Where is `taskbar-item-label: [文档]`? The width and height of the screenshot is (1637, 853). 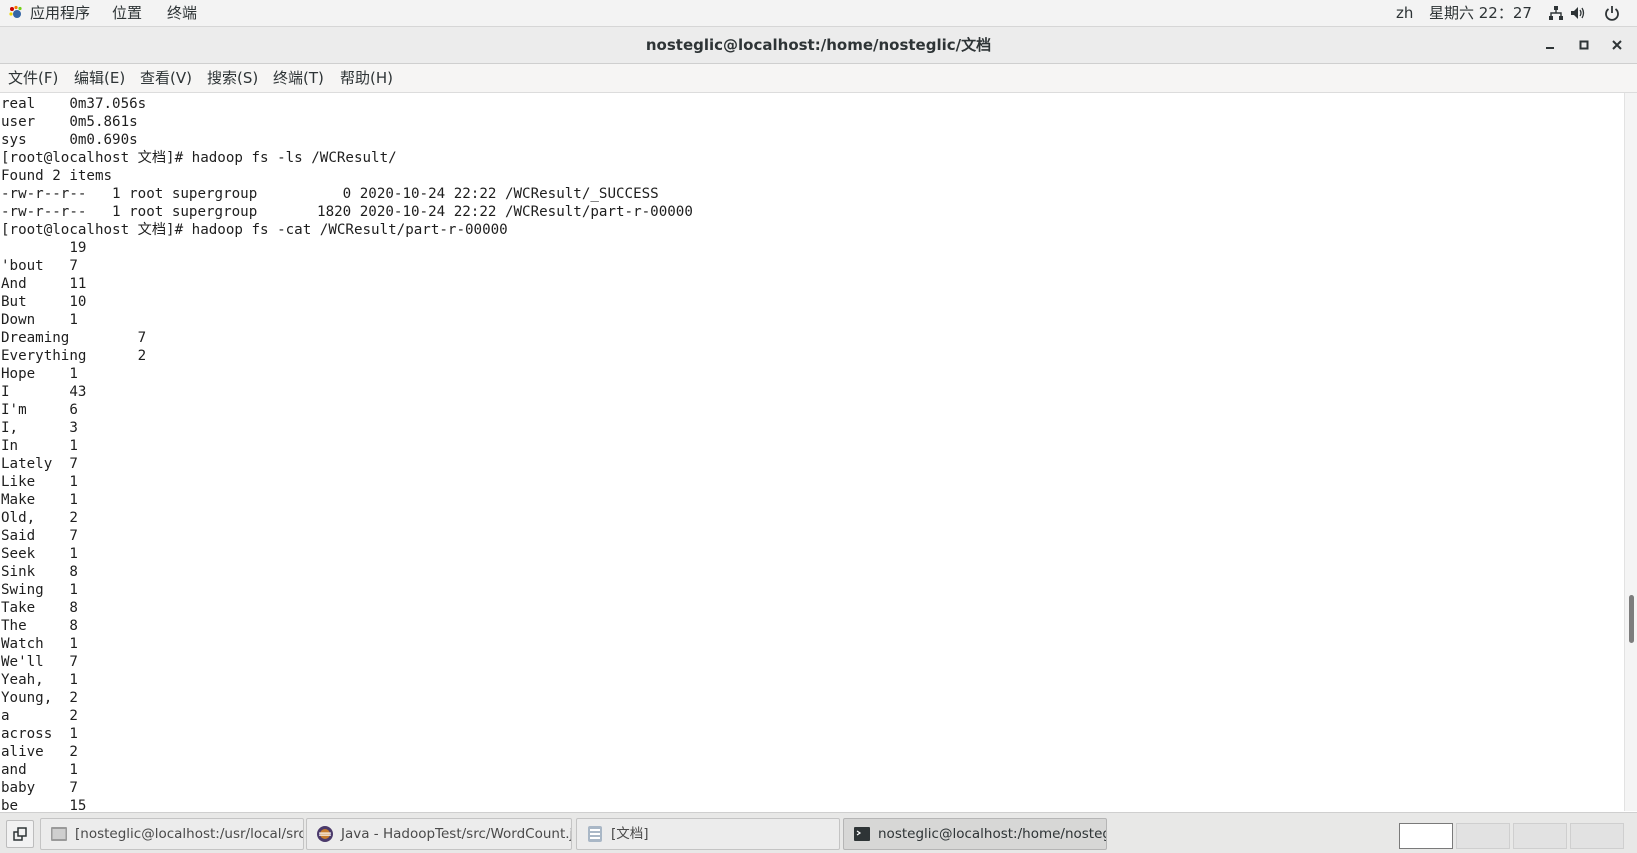
taskbar-item-label: [文档] is located at coordinates (630, 834).